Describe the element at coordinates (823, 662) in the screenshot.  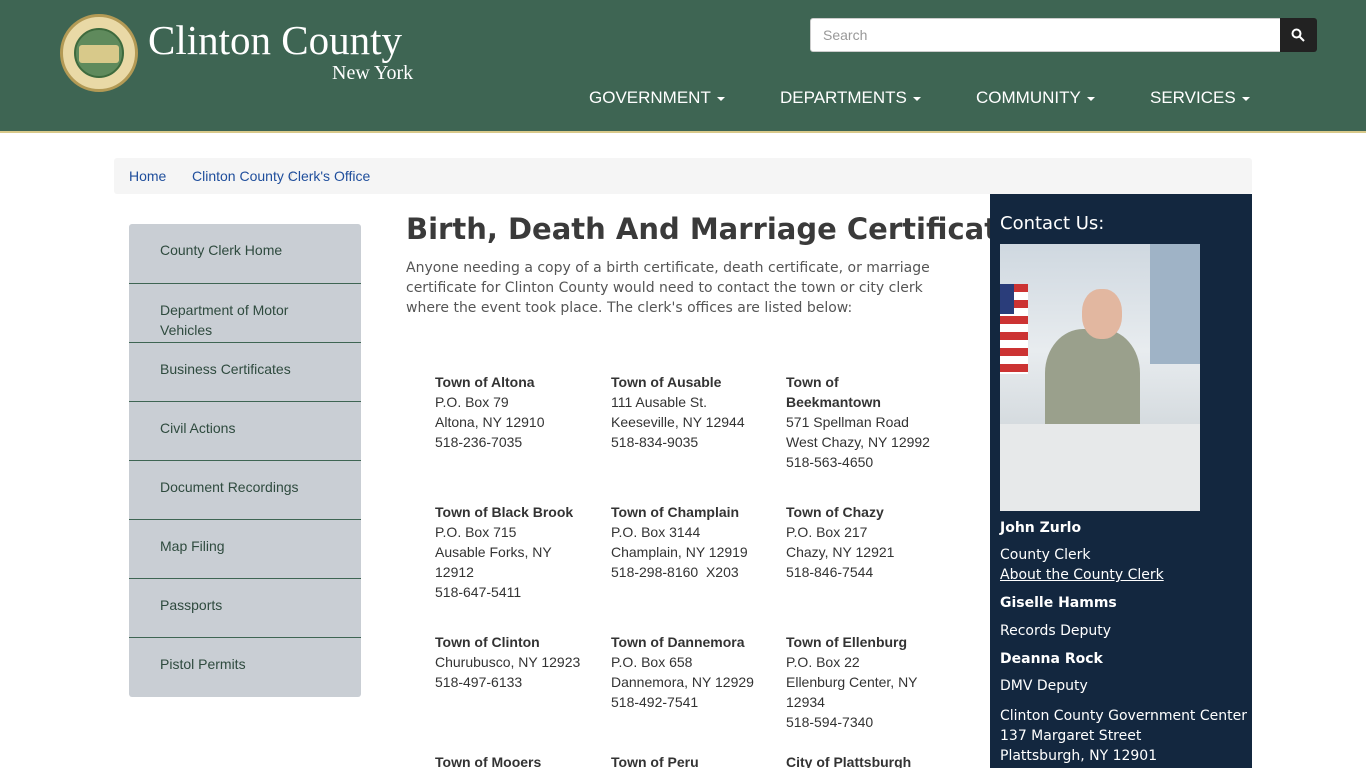
I see `town-line: P.O. Box 22` at that location.